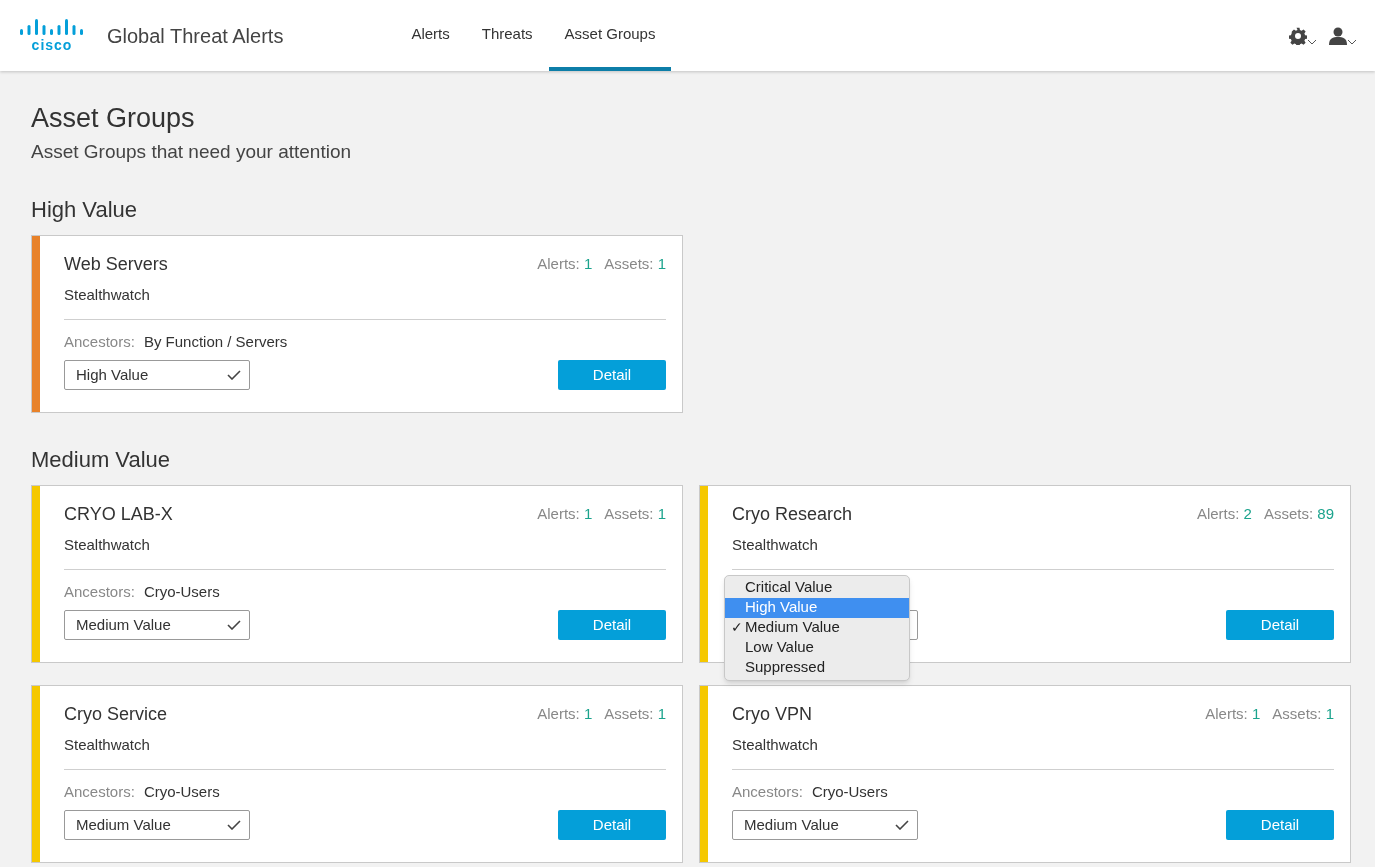 The image size is (1375, 867). Describe the element at coordinates (52, 45) in the screenshot. I see `logo-wordmark: cisco` at that location.